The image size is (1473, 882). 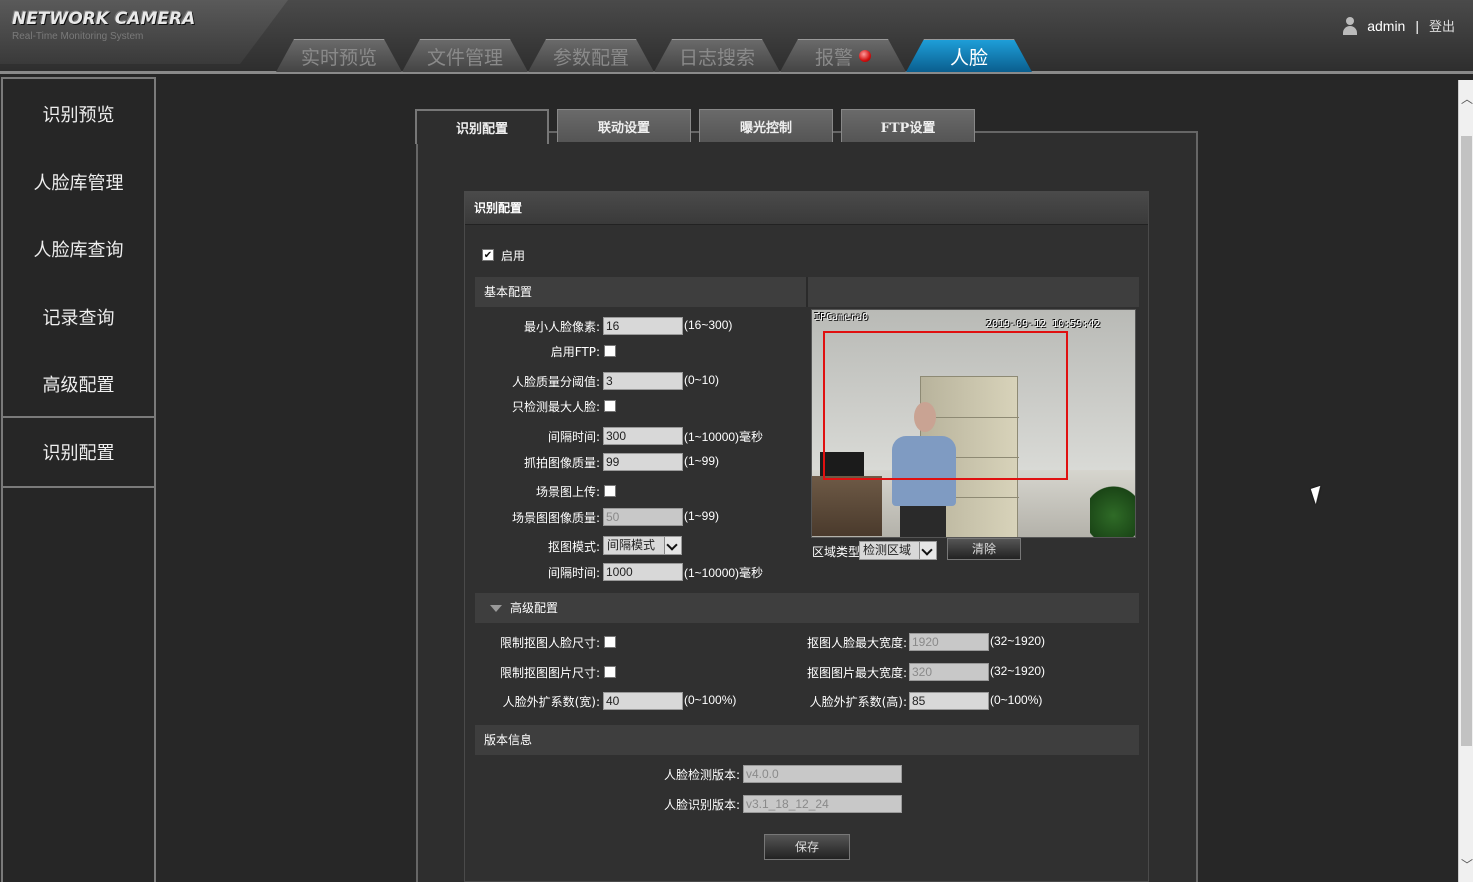 What do you see at coordinates (887, 550) in the screenshot?
I see `region-type-value: 检测区域` at bounding box center [887, 550].